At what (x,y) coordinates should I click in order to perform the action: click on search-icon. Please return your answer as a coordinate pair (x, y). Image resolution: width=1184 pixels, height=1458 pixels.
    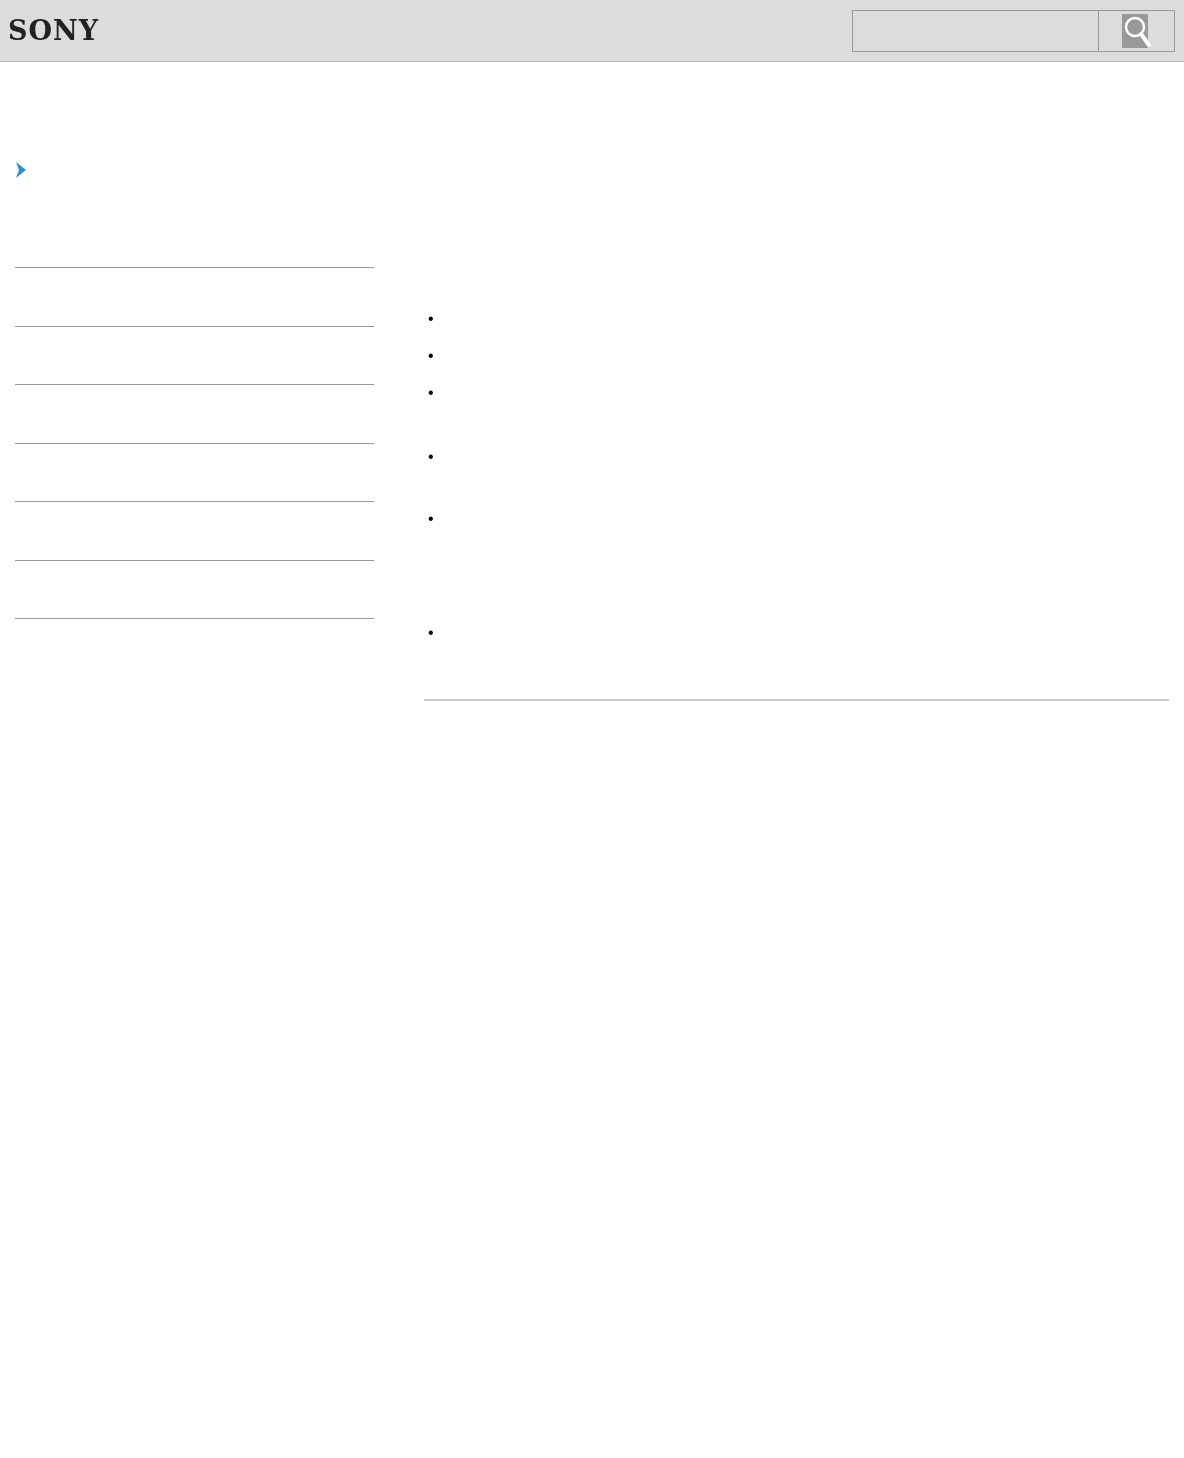
    Looking at the image, I should click on (1136, 30).